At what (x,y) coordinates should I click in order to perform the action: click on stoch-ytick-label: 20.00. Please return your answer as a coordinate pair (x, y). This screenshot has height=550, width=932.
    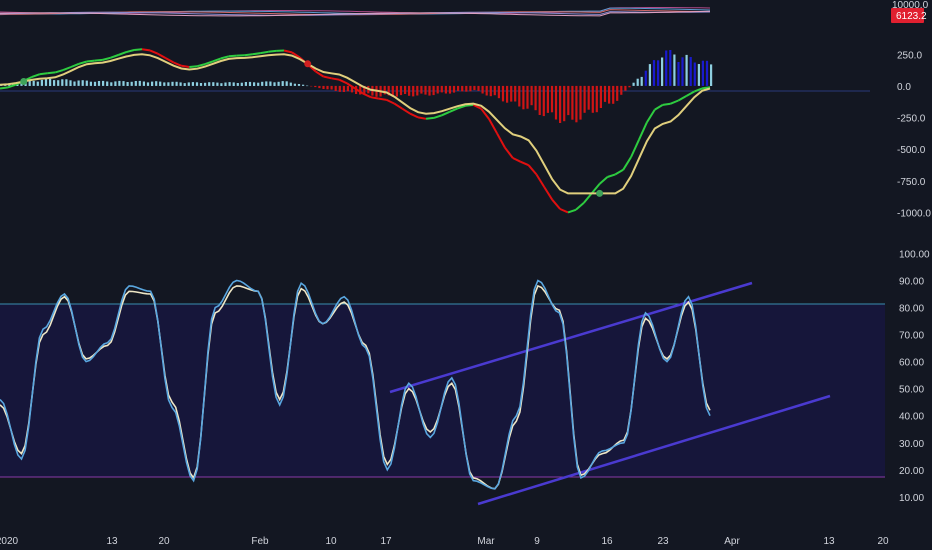
    Looking at the image, I should click on (911, 471).